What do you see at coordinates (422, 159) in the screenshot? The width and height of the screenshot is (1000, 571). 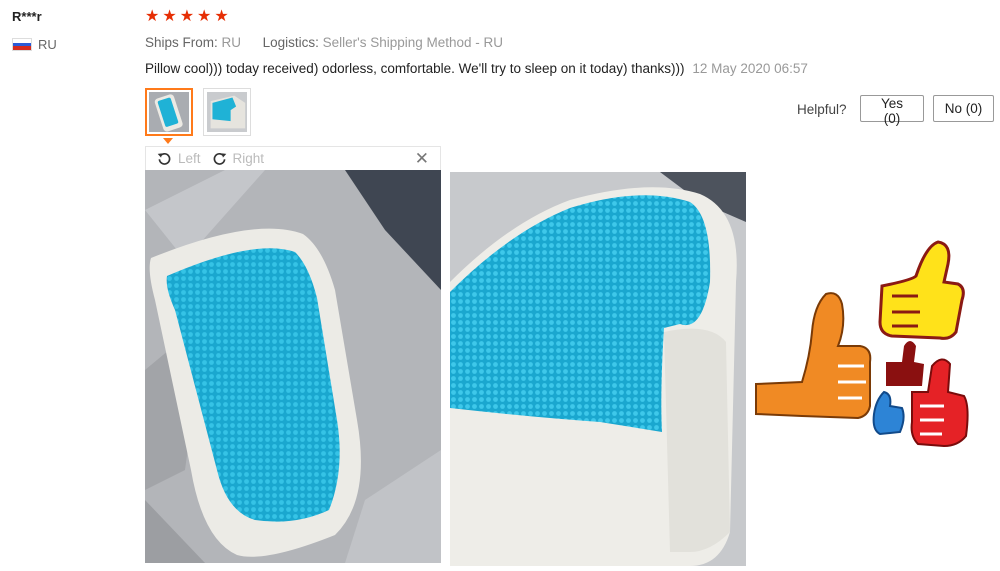 I see `close-icon: ✕` at bounding box center [422, 159].